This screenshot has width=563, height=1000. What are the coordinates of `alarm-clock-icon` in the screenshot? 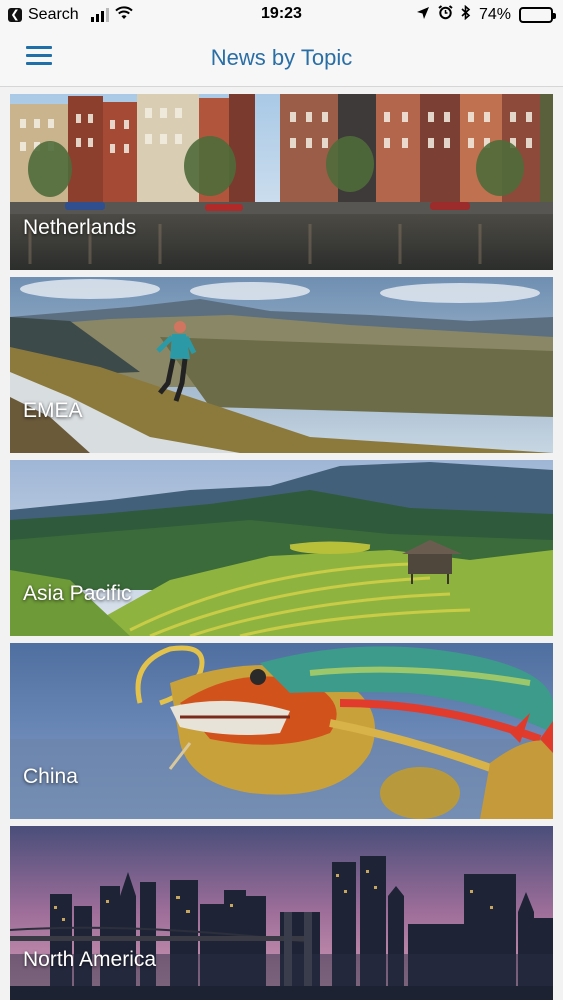 It's located at (445, 15).